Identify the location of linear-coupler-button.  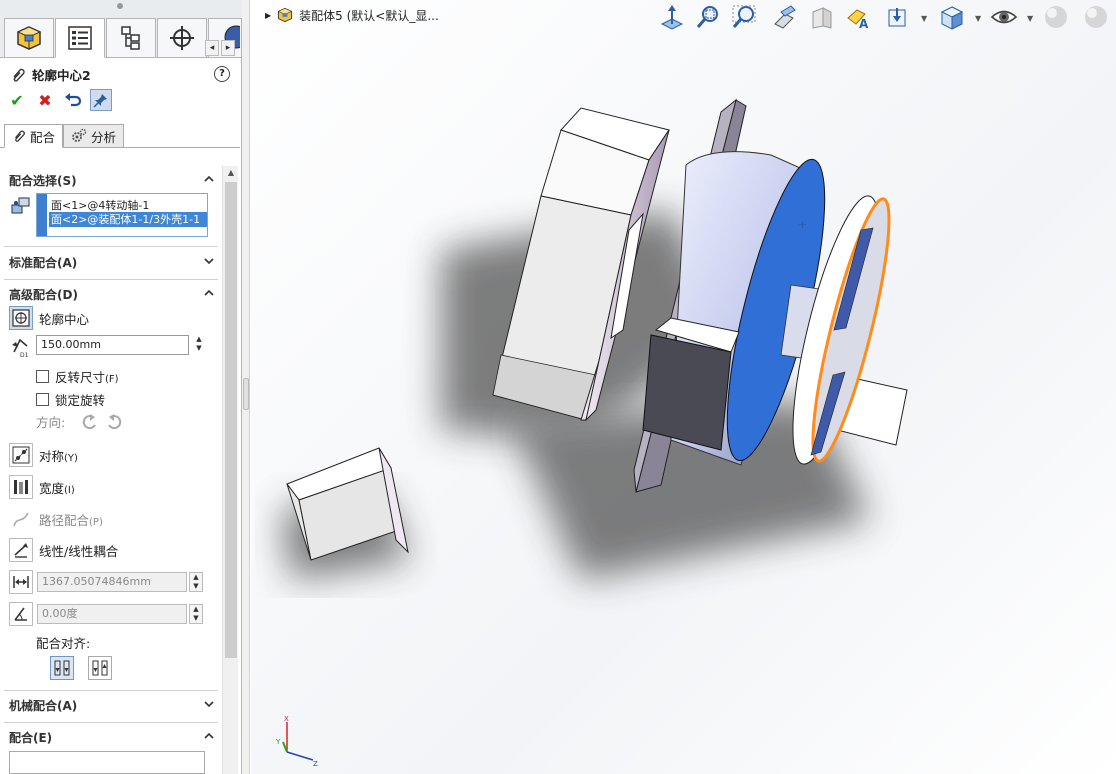
(21, 550).